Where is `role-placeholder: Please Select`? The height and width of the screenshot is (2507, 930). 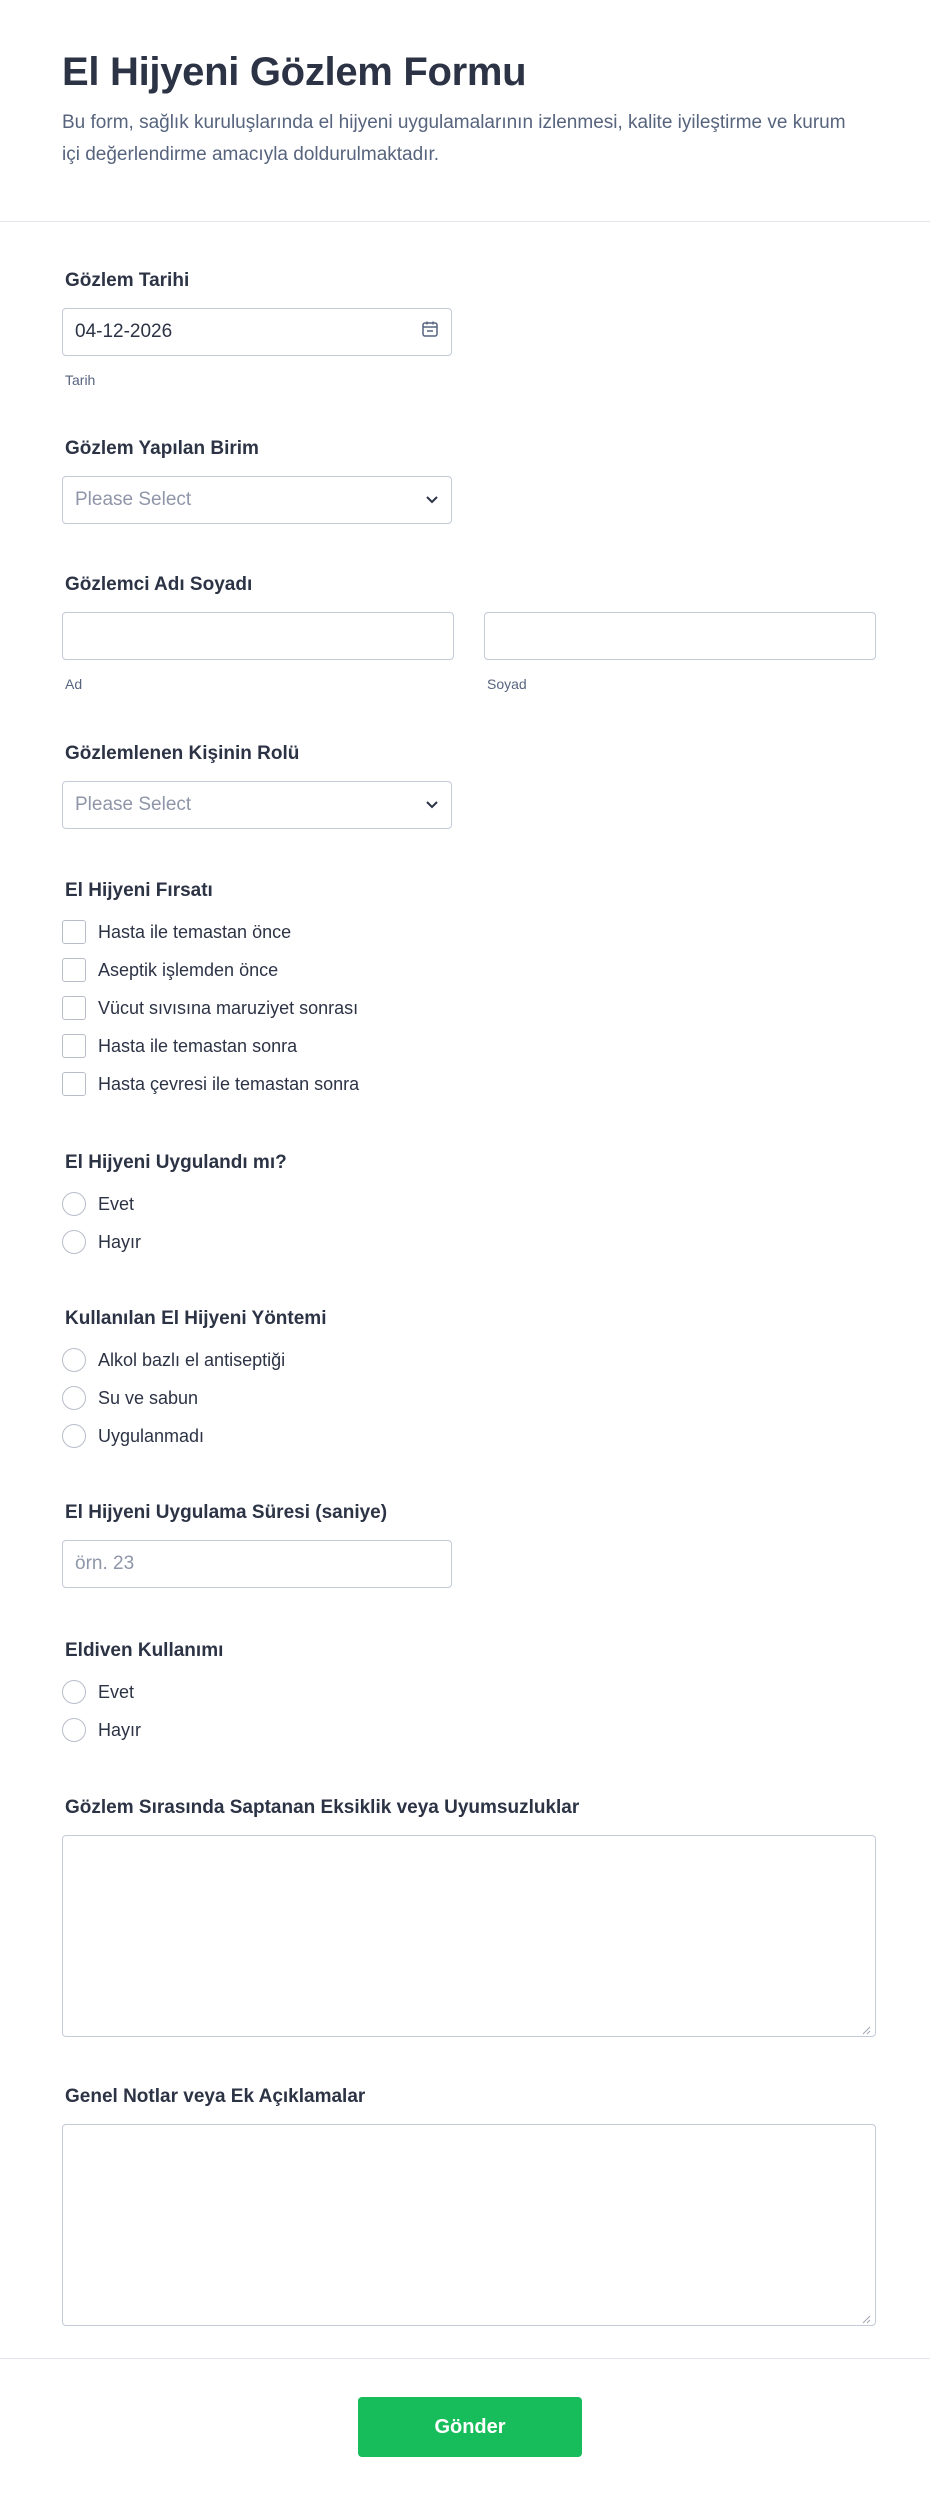
role-placeholder: Please Select is located at coordinates (133, 804).